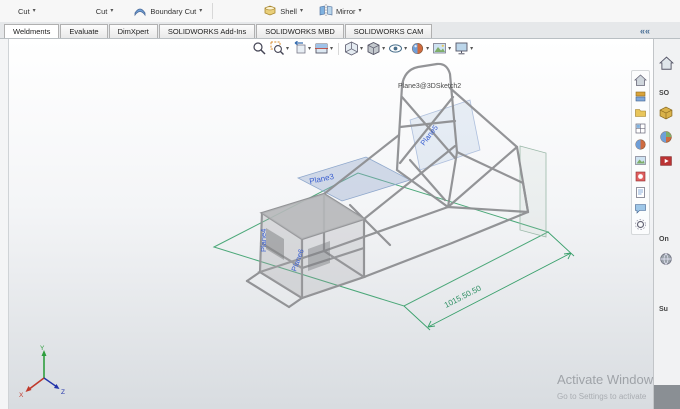 The width and height of the screenshot is (680, 409). Describe the element at coordinates (388, 31) in the screenshot. I see `tab-solidworks-cam: SOLIDWORKS CAM` at that location.